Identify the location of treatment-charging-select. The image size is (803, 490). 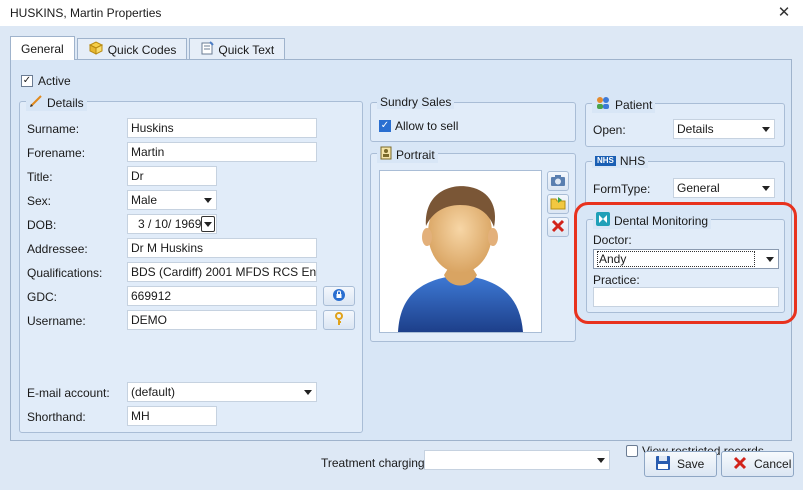
(517, 460).